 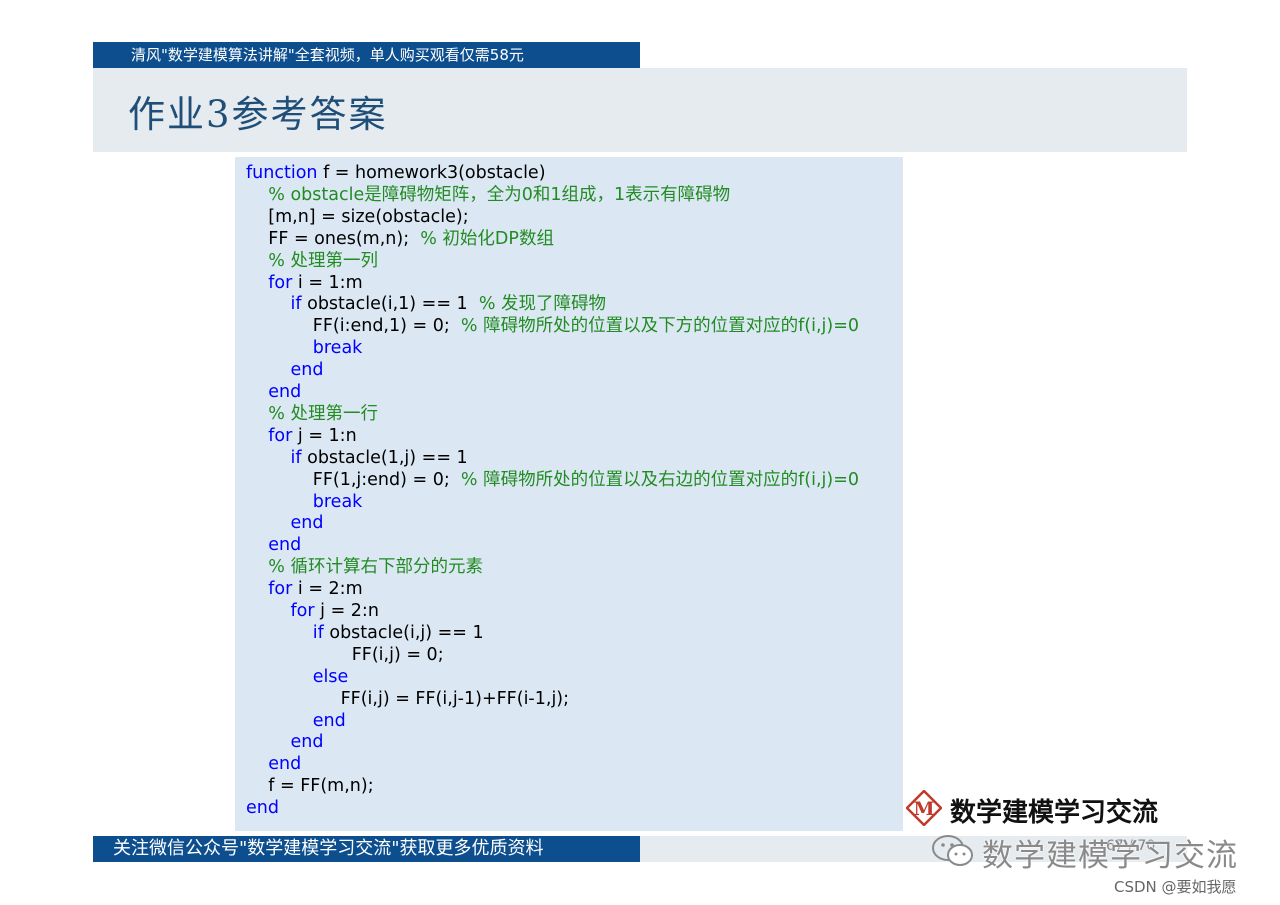 What do you see at coordinates (1054, 813) in the screenshot?
I see `logo-text: 数学建模学习交流` at bounding box center [1054, 813].